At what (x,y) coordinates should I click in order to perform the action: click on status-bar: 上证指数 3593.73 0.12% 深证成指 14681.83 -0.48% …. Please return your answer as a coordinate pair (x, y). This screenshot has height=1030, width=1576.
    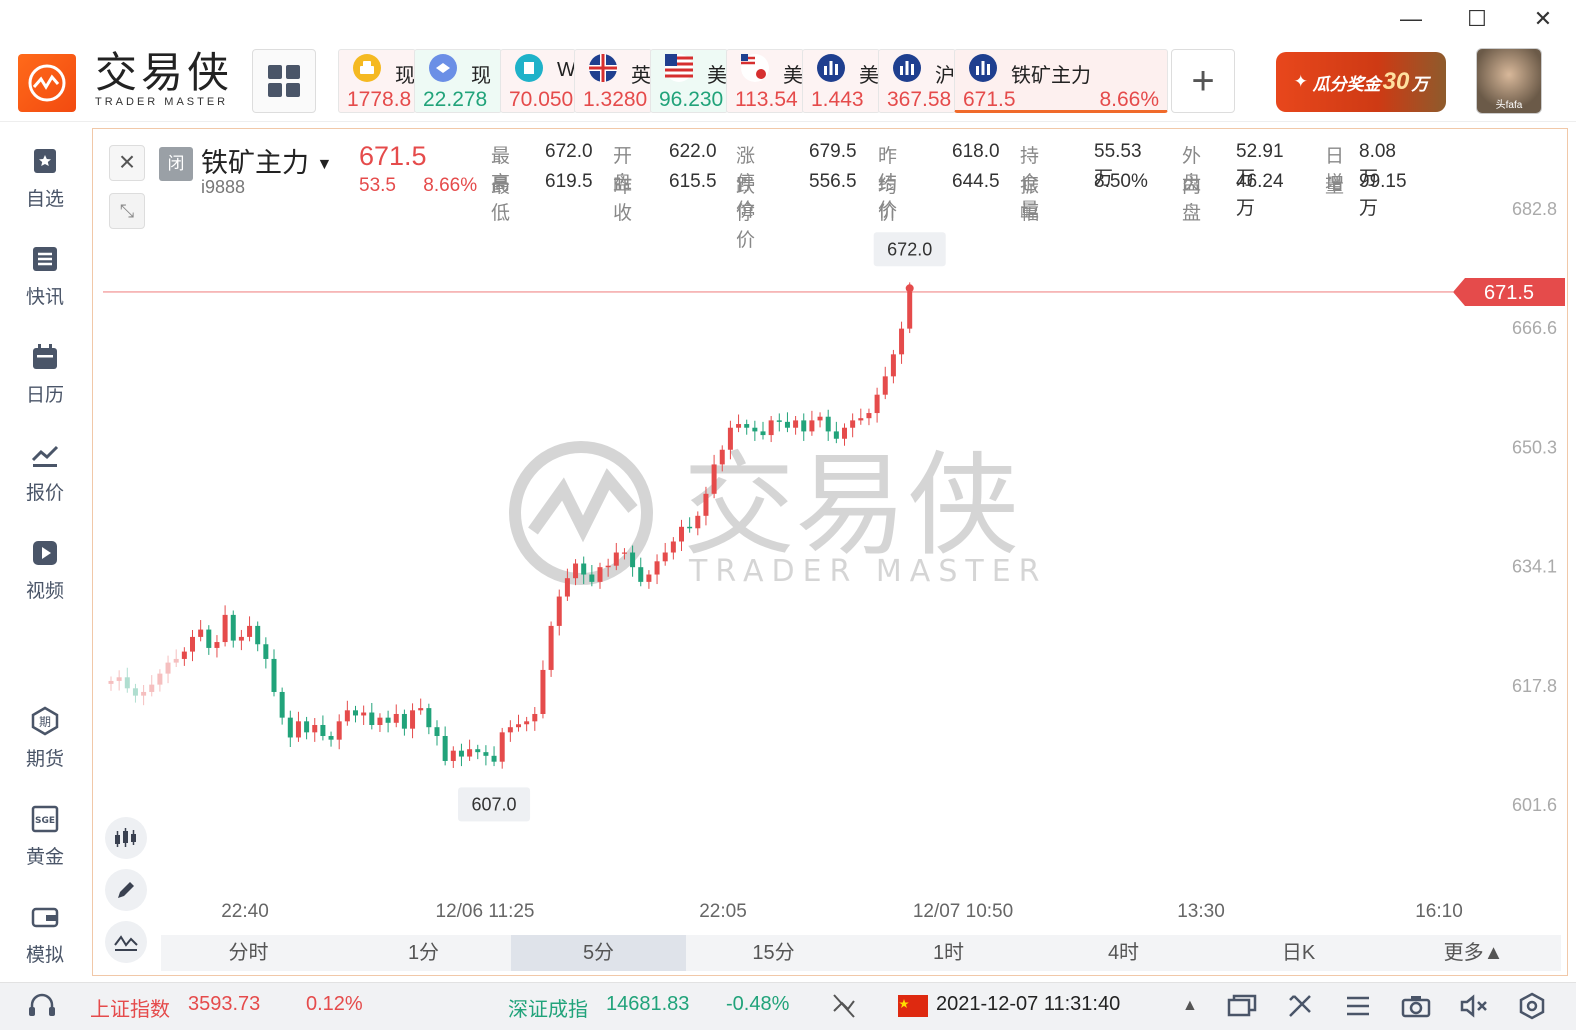
    Looking at the image, I should click on (788, 1006).